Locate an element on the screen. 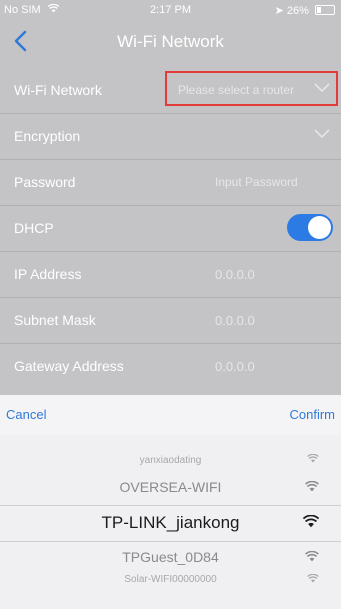 The width and height of the screenshot is (341, 609). gateway-address-input: 0.0.0.0 is located at coordinates (235, 366).